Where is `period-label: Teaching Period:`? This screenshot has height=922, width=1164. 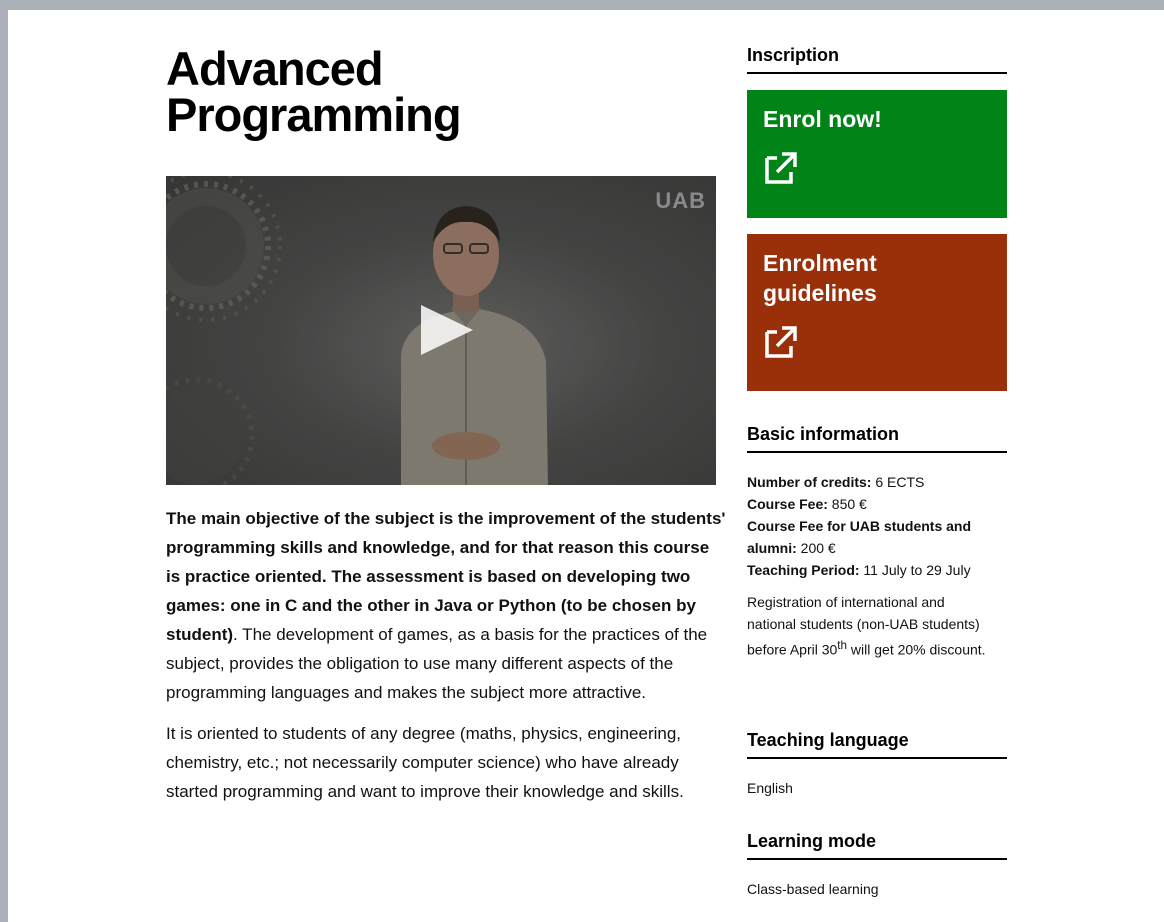
period-label: Teaching Period: is located at coordinates (803, 570).